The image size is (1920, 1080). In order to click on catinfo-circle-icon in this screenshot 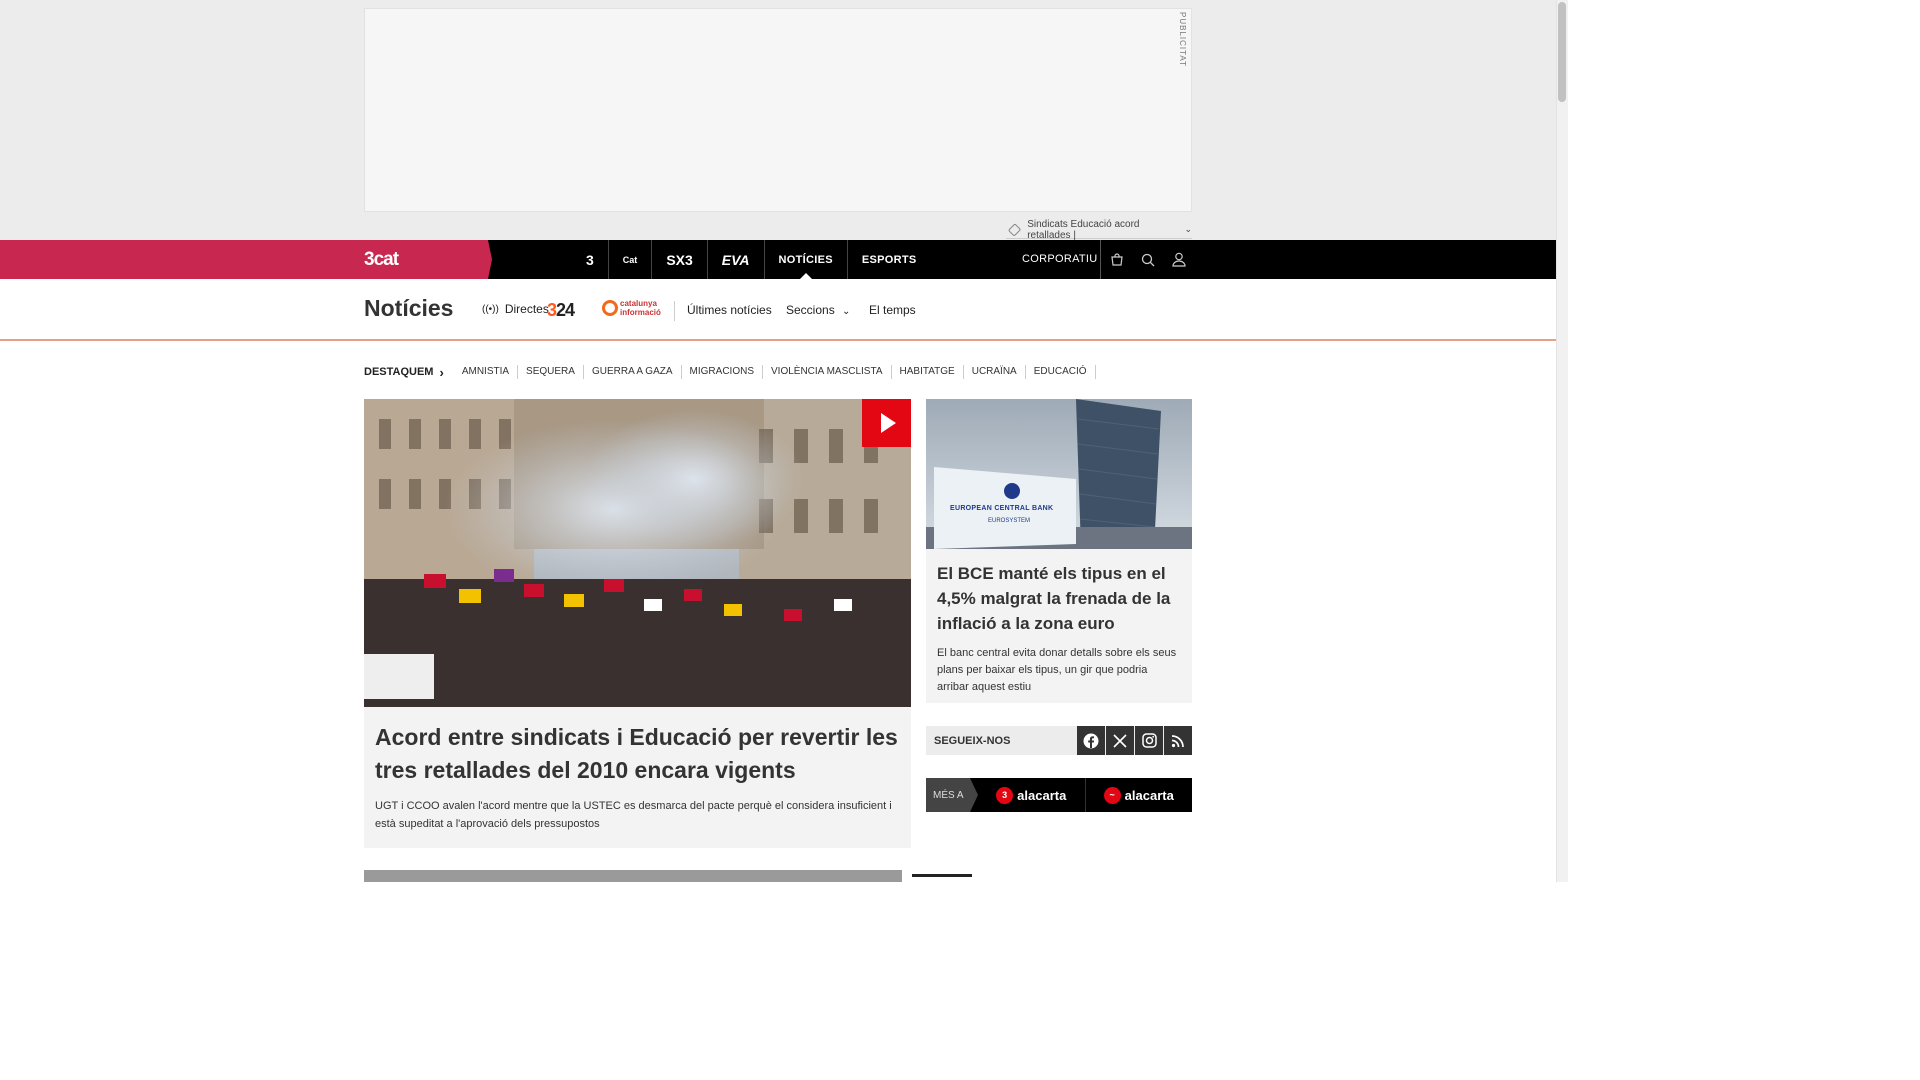, I will do `click(610, 308)`.